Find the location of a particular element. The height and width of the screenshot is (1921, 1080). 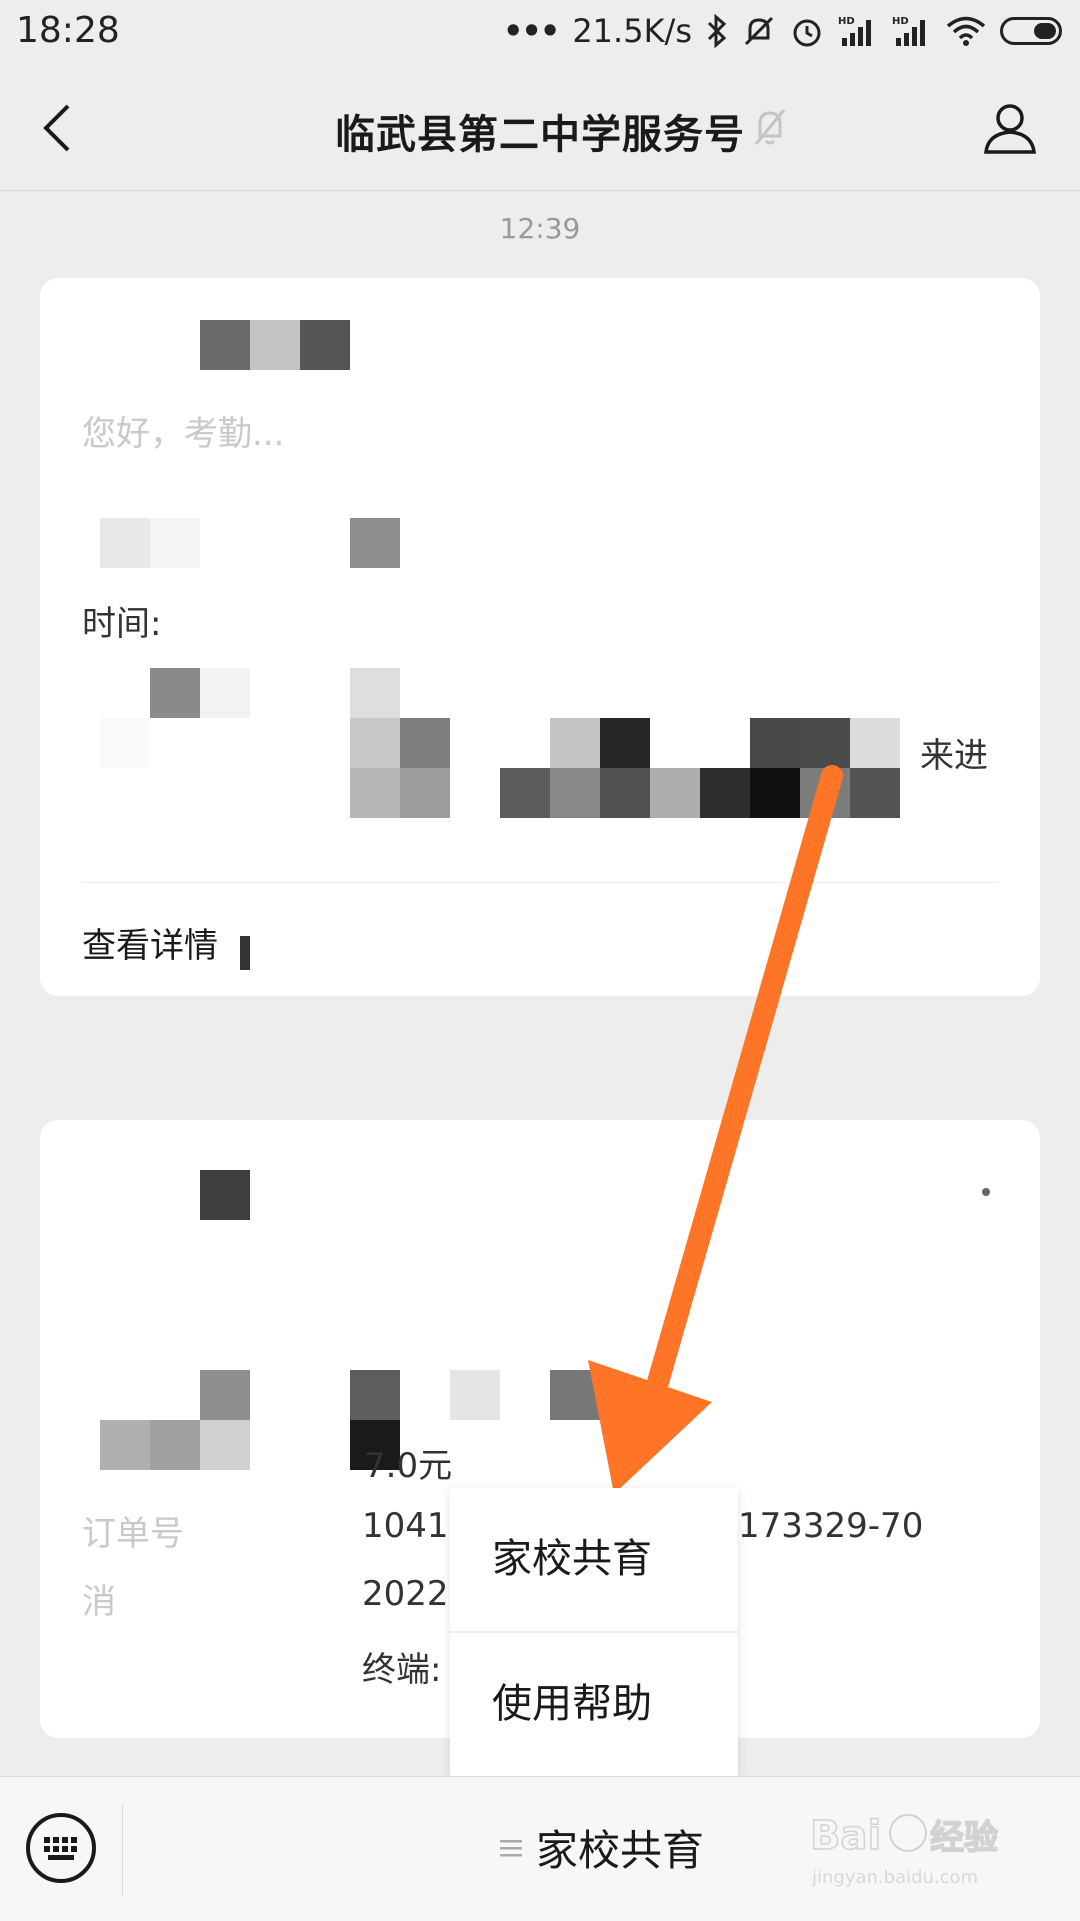

net-speed: 21.5K/s is located at coordinates (632, 31).